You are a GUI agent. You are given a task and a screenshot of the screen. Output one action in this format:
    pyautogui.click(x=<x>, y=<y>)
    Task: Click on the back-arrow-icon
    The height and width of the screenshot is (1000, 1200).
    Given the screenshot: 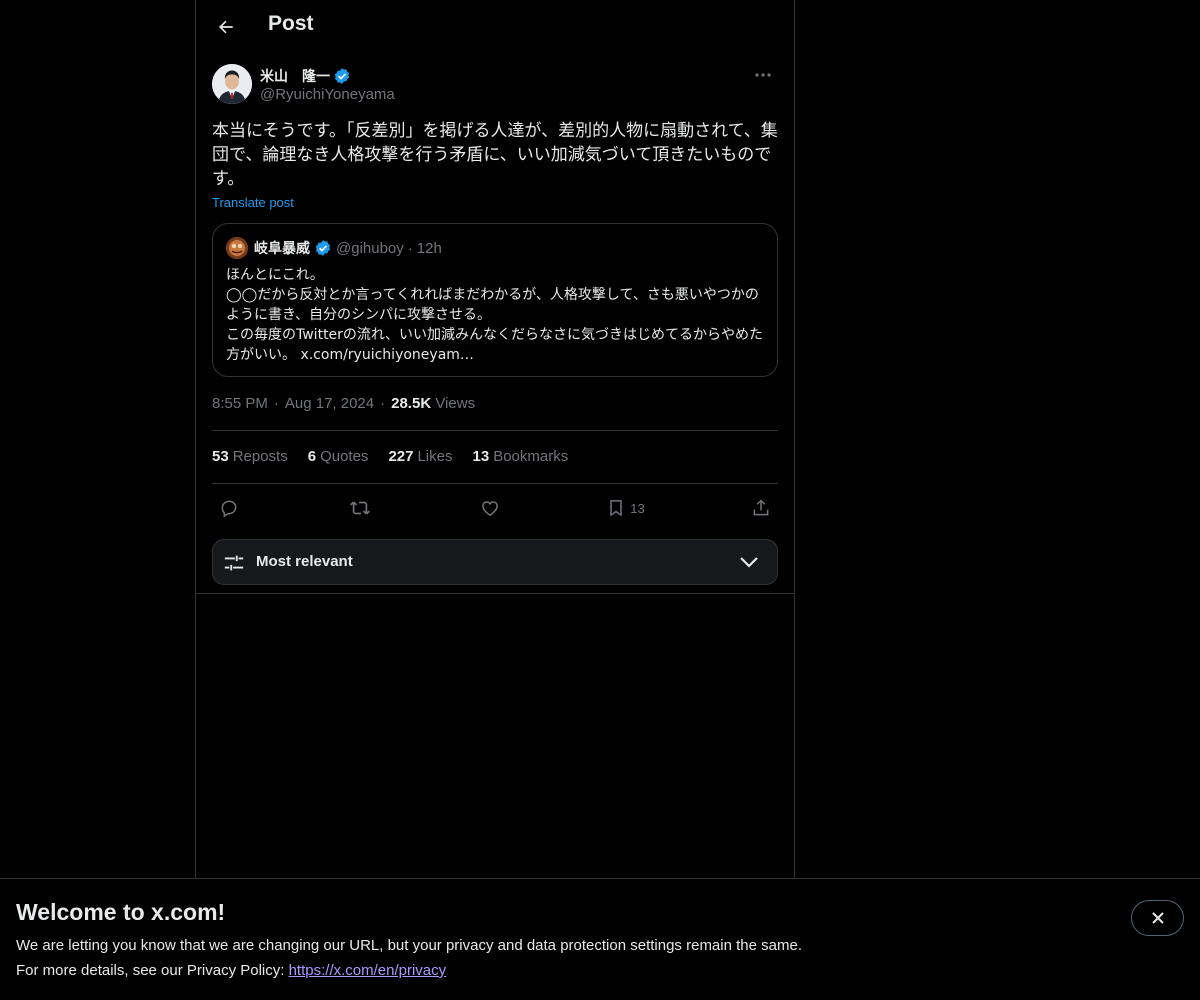 What is the action you would take?
    pyautogui.click(x=226, y=27)
    